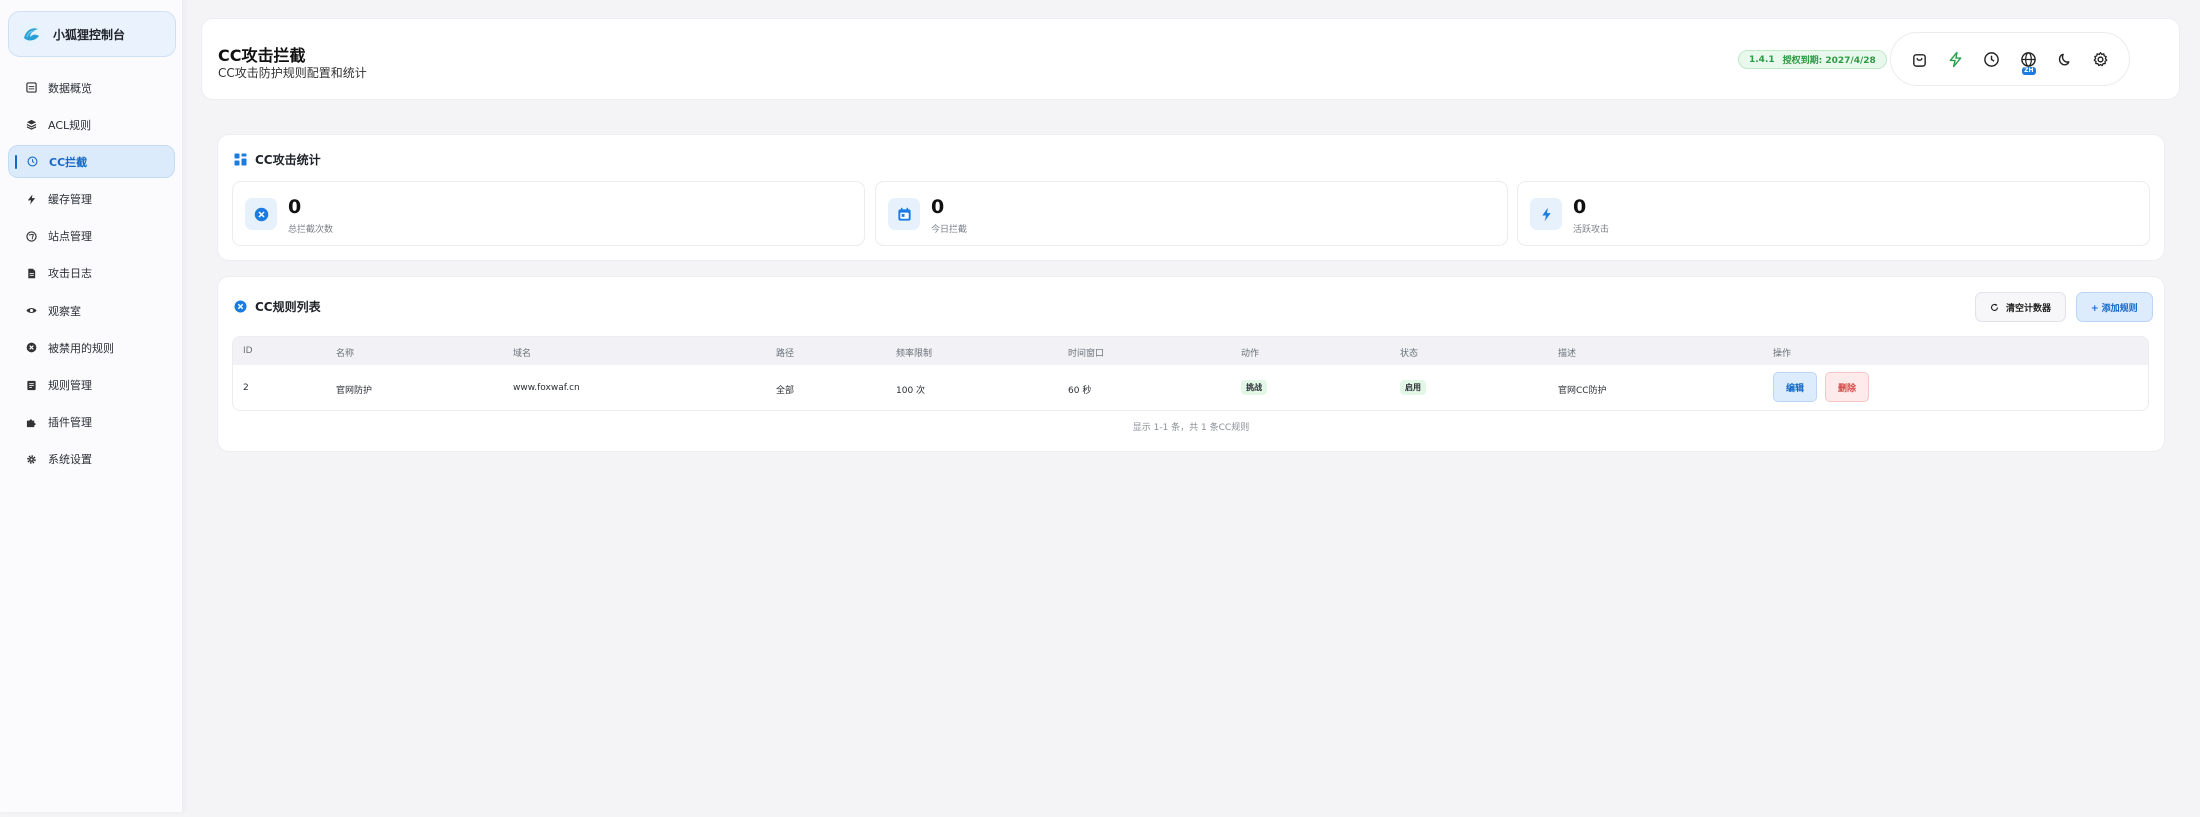 The height and width of the screenshot is (817, 2200). Describe the element at coordinates (949, 230) in the screenshot. I see `stat-label: 今日拦截` at that location.